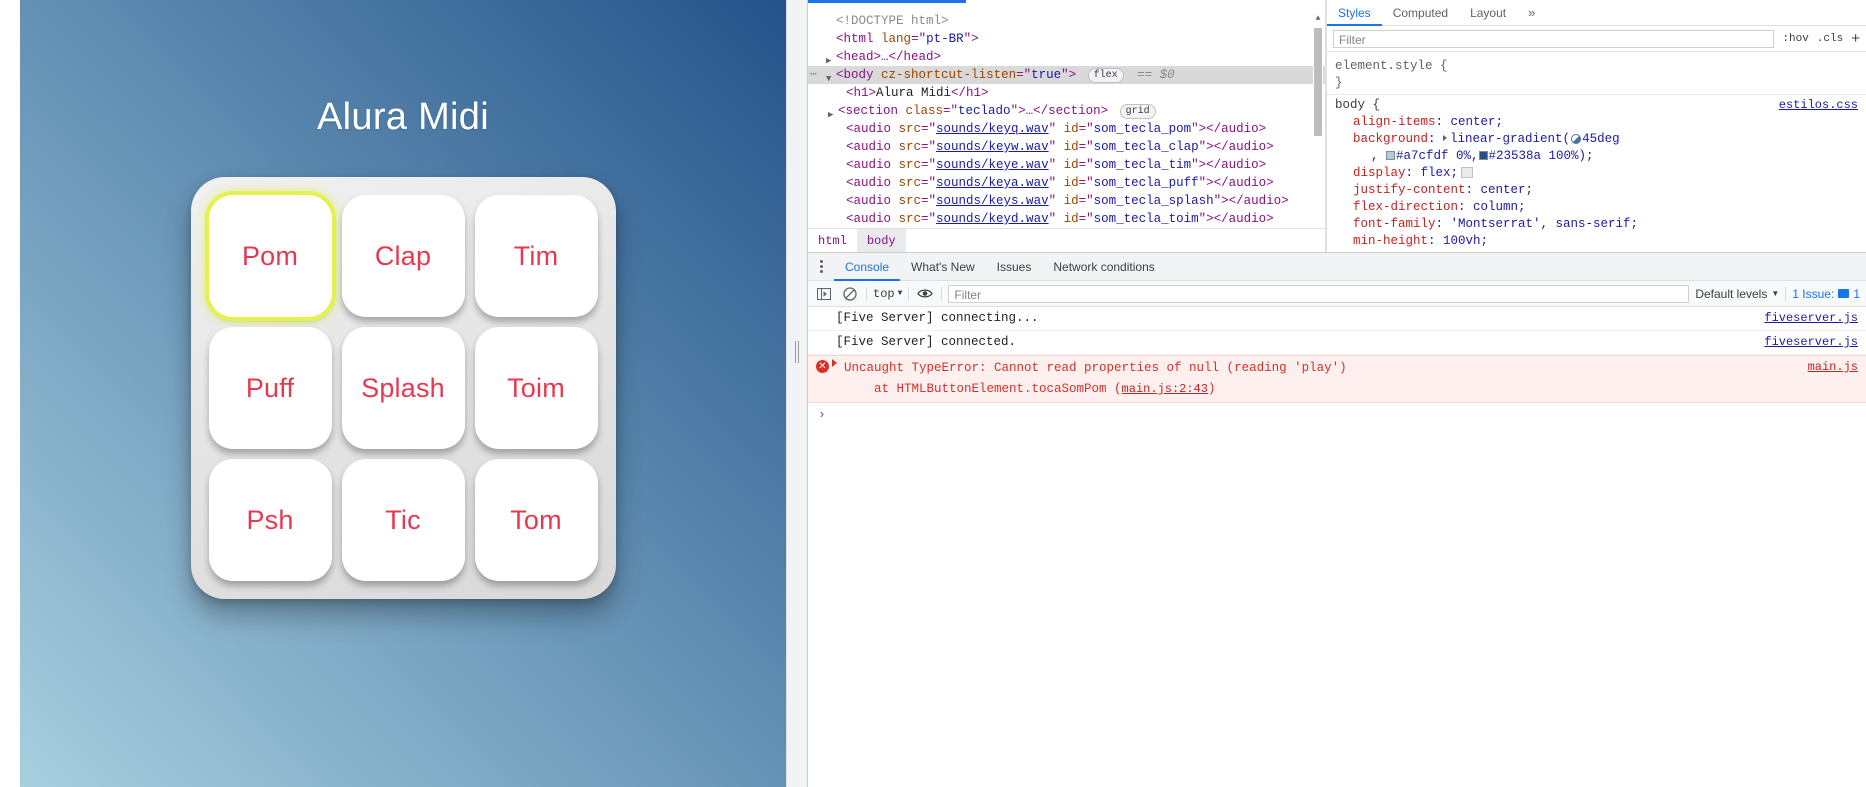 Image resolution: width=1866 pixels, height=787 pixels. What do you see at coordinates (536, 520) in the screenshot?
I see `key-tom: Tom` at bounding box center [536, 520].